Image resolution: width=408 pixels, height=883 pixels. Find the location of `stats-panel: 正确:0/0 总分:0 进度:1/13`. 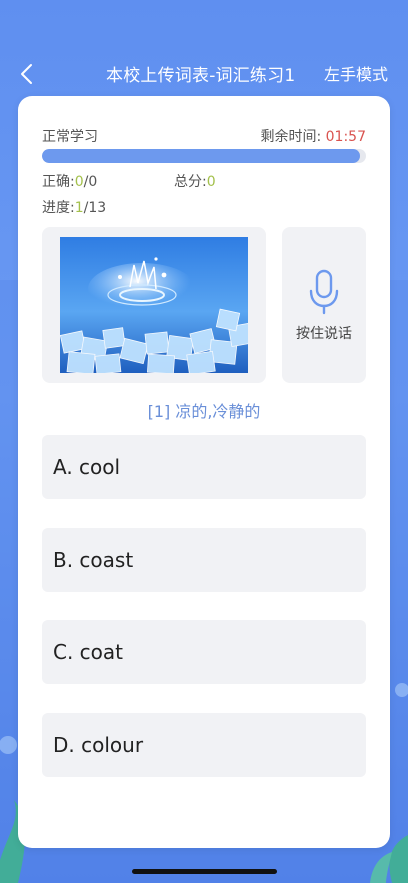

stats-panel: 正确:0/0 总分:0 进度:1/13 is located at coordinates (129, 198).